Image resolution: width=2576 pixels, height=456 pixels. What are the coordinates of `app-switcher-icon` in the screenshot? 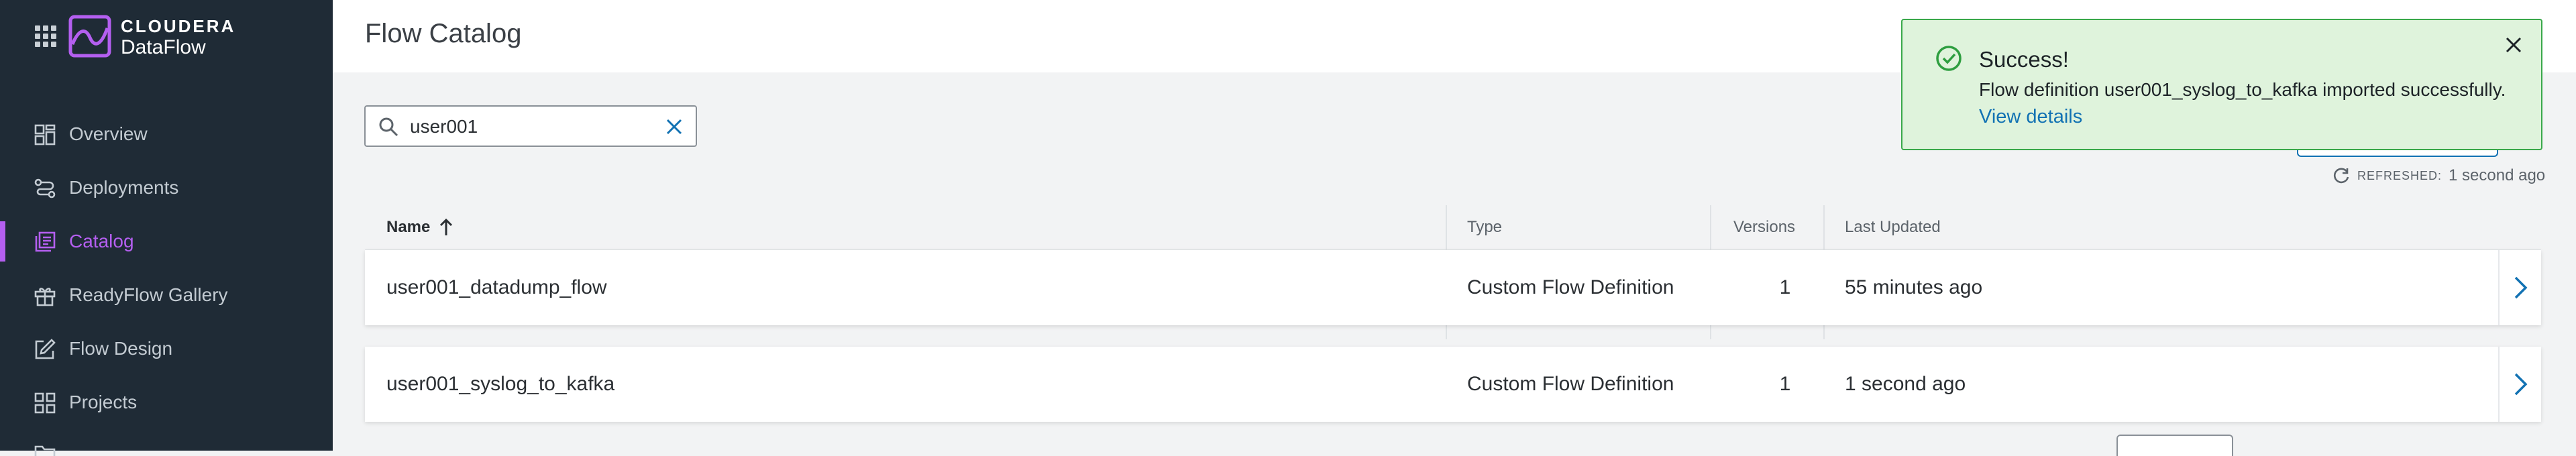 It's located at (45, 36).